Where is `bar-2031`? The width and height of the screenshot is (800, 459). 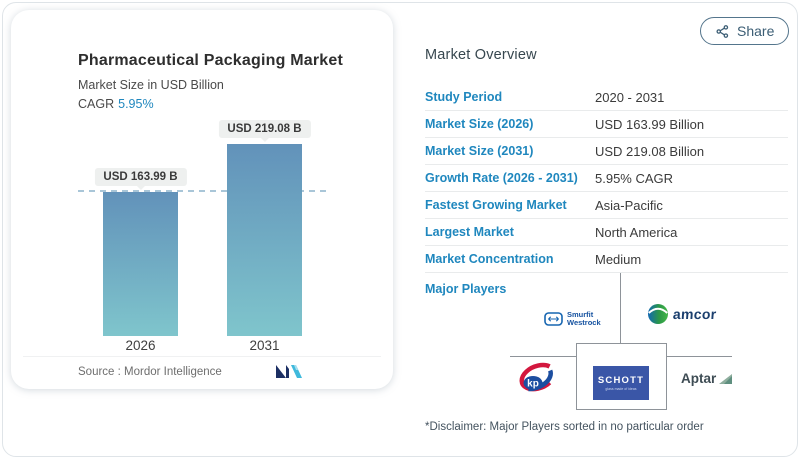 bar-2031 is located at coordinates (264, 240).